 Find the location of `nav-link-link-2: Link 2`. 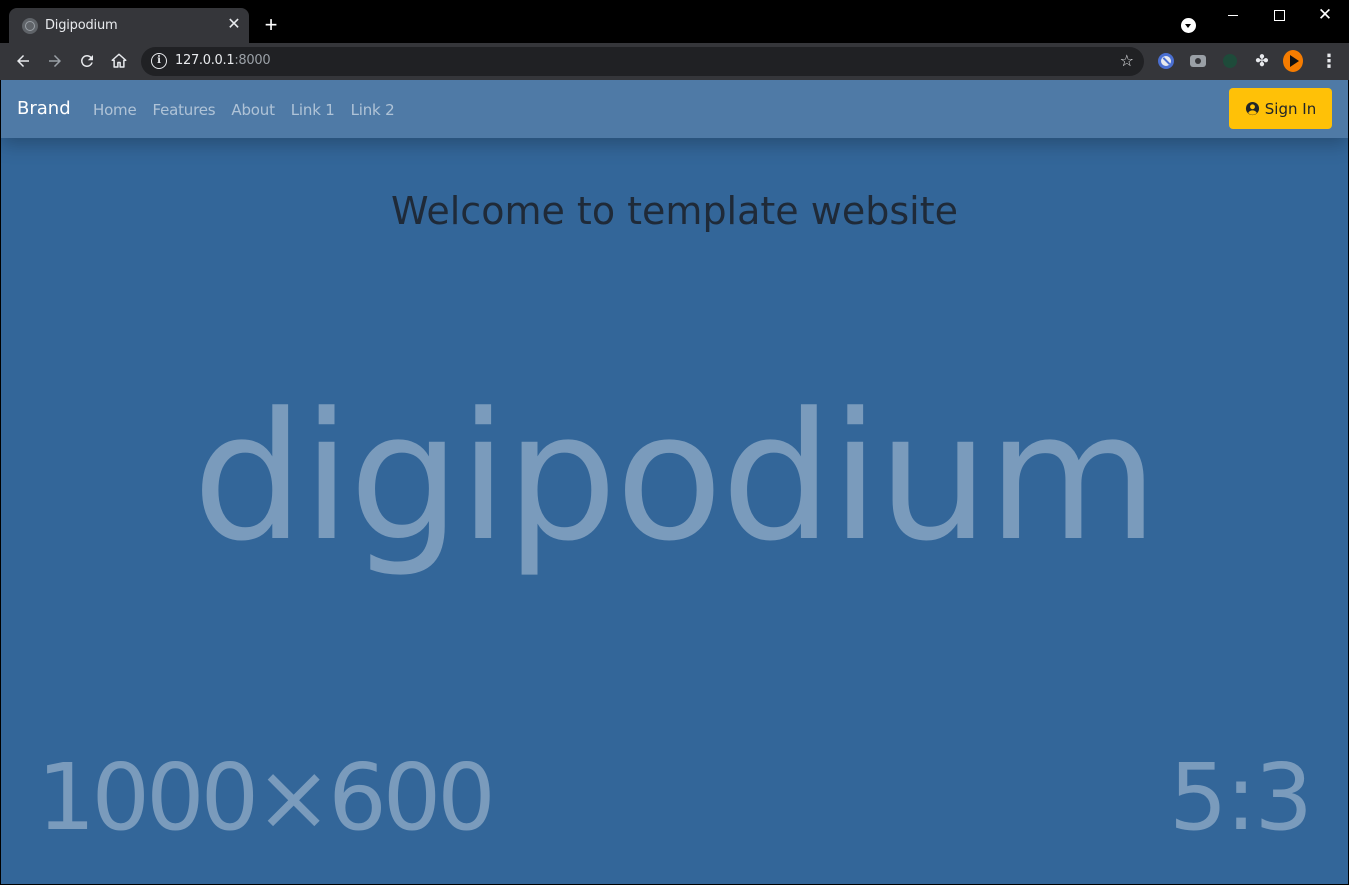

nav-link-link-2: Link 2 is located at coordinates (373, 110).